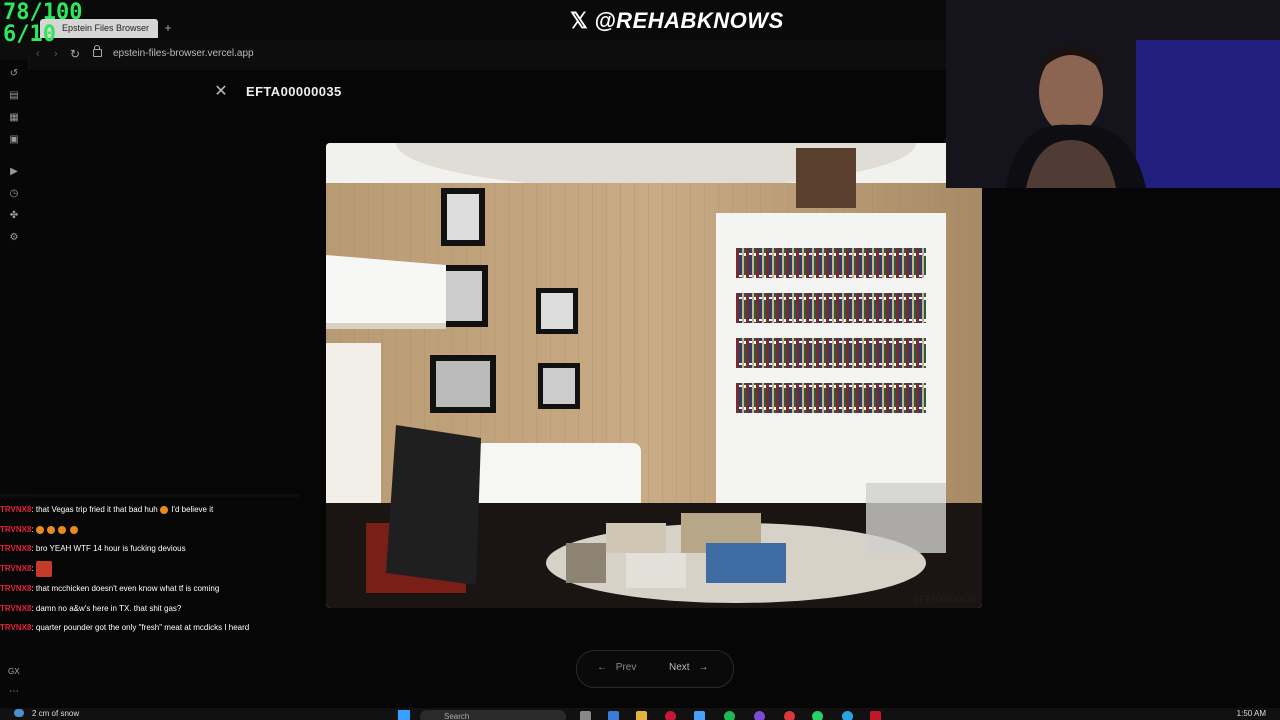 Image resolution: width=1280 pixels, height=720 pixels. What do you see at coordinates (655, 669) in the screenshot?
I see `pager: ← Prev Next →` at bounding box center [655, 669].